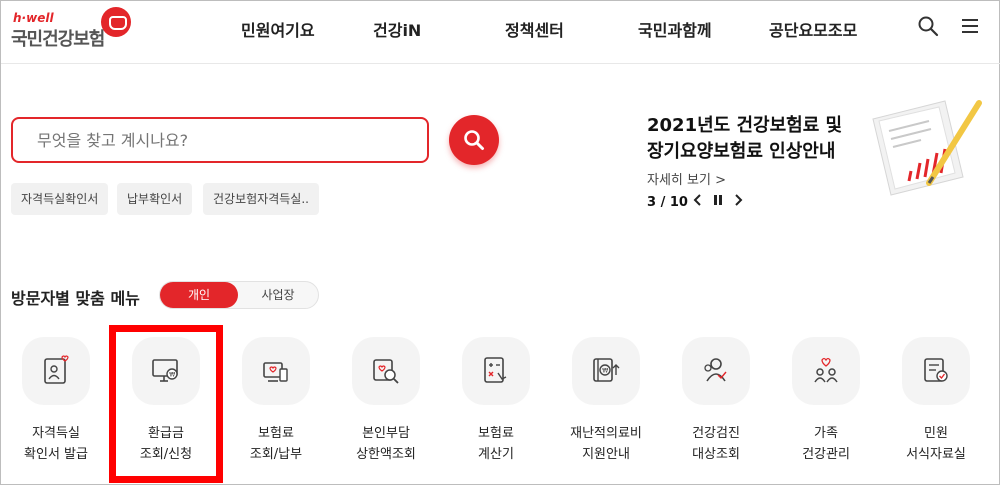 The image size is (1000, 485). What do you see at coordinates (936, 444) in the screenshot?
I see `menu-label-civil-forms: 민원 서식자료실` at bounding box center [936, 444].